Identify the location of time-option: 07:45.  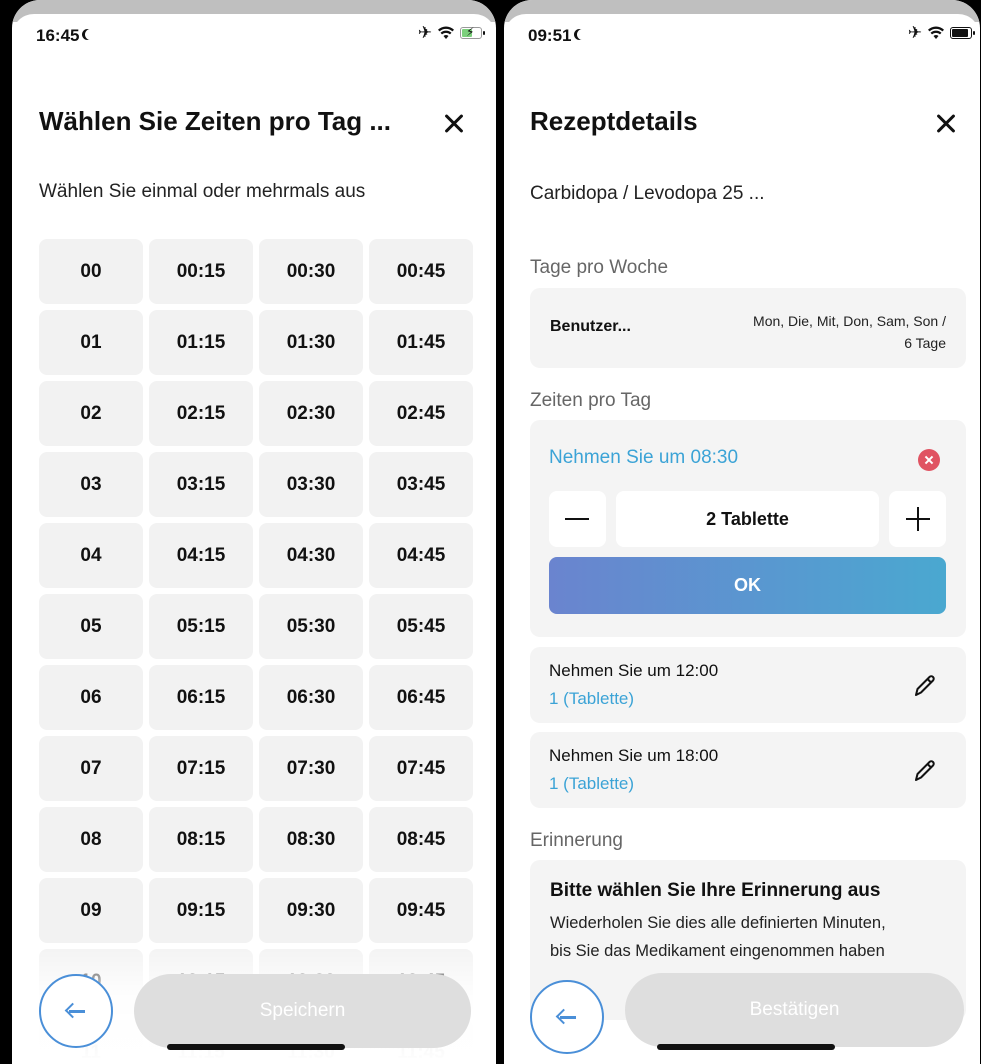
(421, 768).